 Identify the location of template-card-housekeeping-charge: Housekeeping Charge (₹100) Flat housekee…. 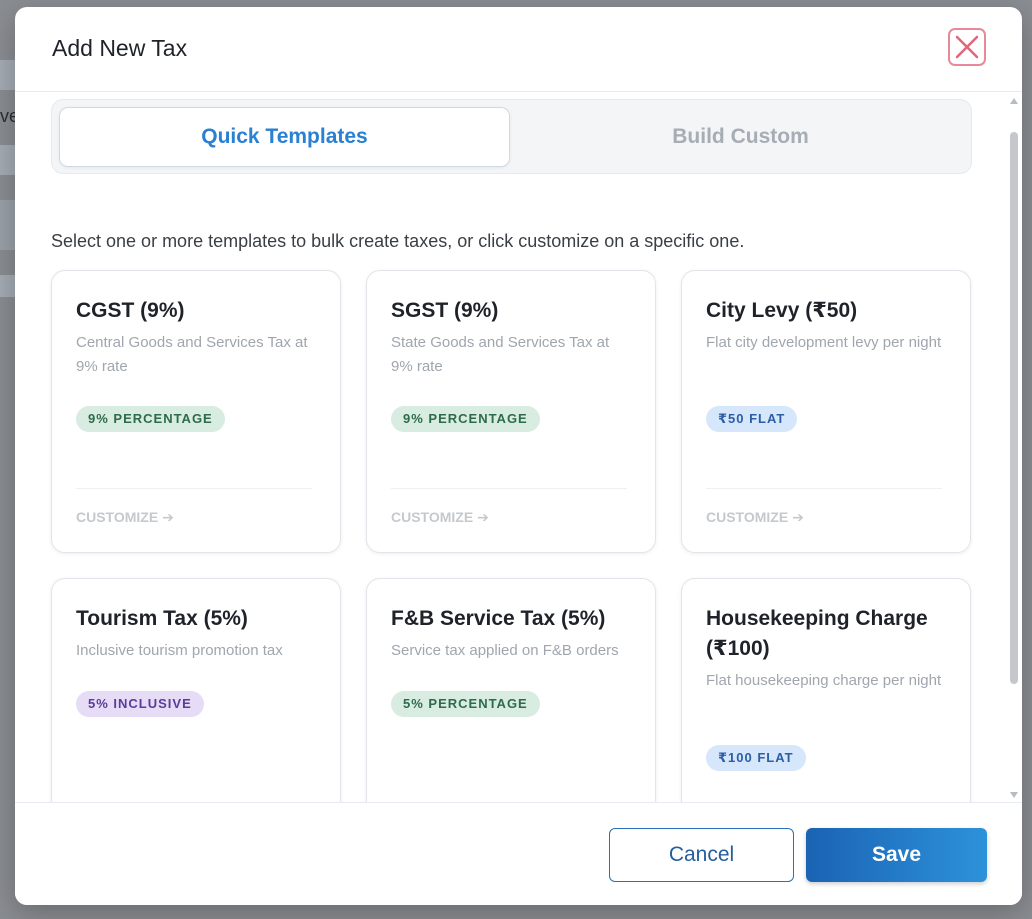
(826, 690).